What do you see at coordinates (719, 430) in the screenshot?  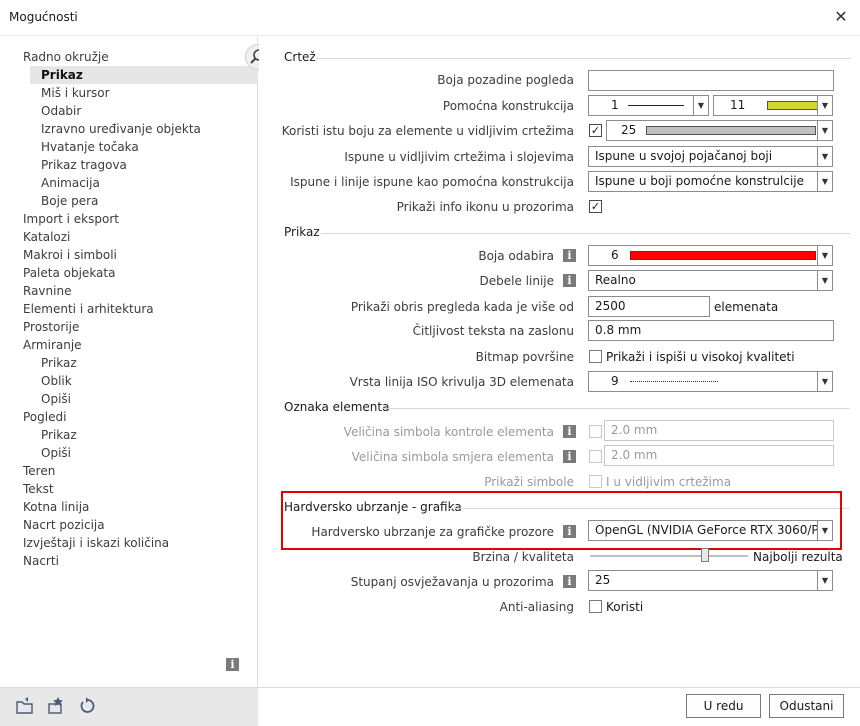 I see `control-symbol-size-input: 2.0 mm` at bounding box center [719, 430].